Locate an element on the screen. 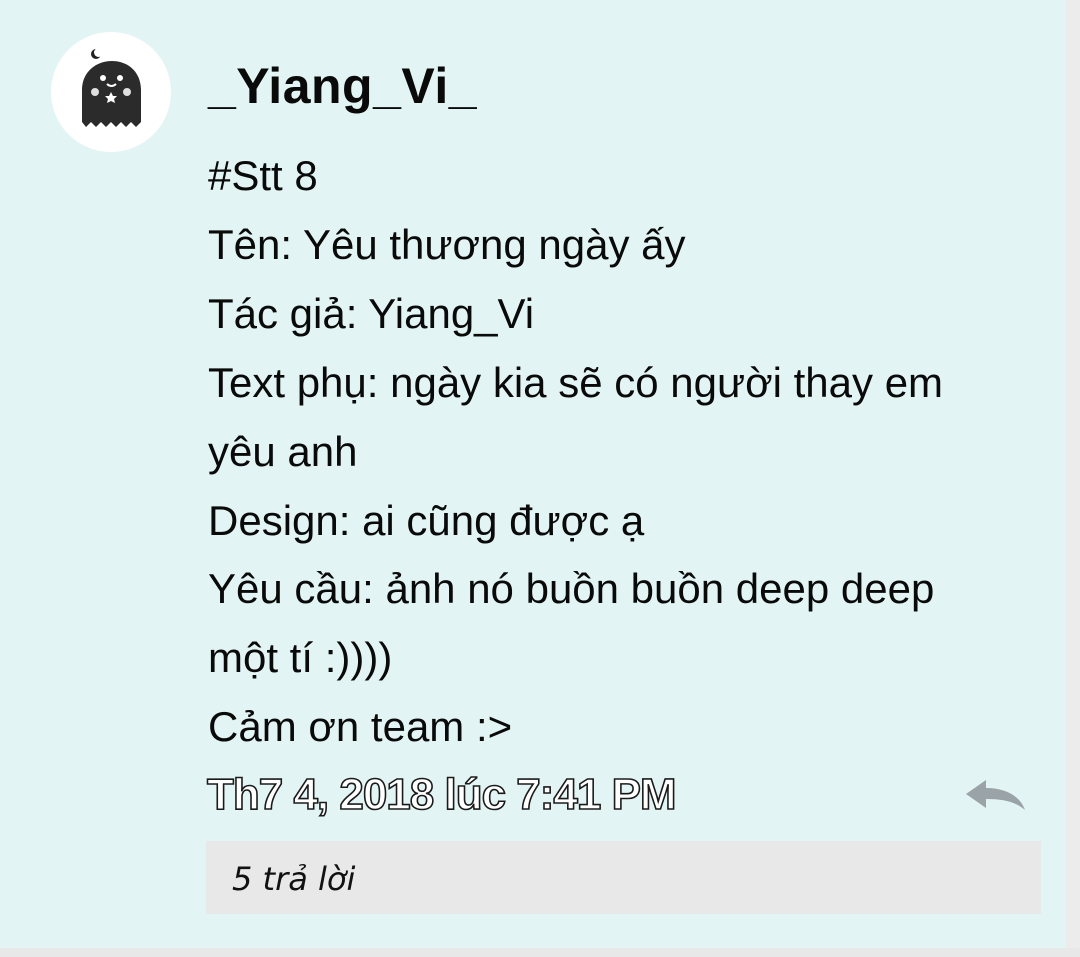 The height and width of the screenshot is (957, 1080). ghost-avatar-icon is located at coordinates (111, 87).